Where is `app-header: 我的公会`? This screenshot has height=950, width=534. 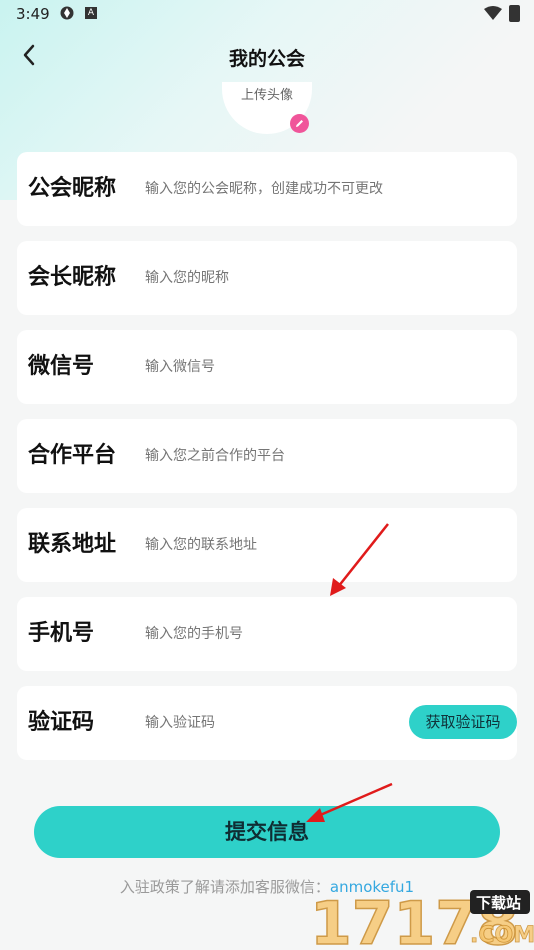
app-header: 我的公会 is located at coordinates (267, 56).